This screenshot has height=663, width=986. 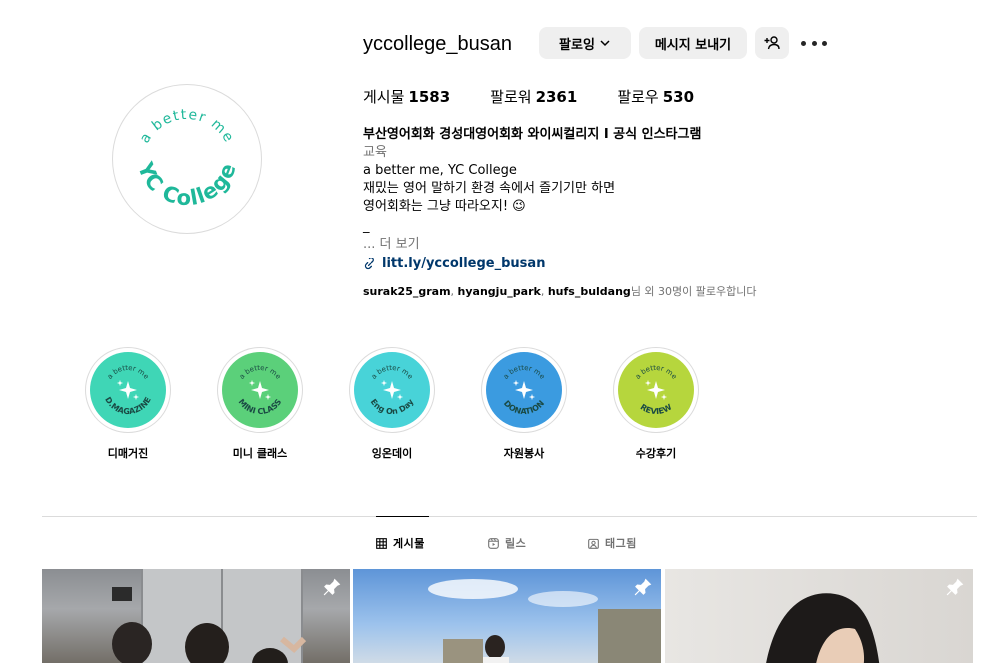 What do you see at coordinates (375, 152) in the screenshot?
I see `profile-category: 교육` at bounding box center [375, 152].